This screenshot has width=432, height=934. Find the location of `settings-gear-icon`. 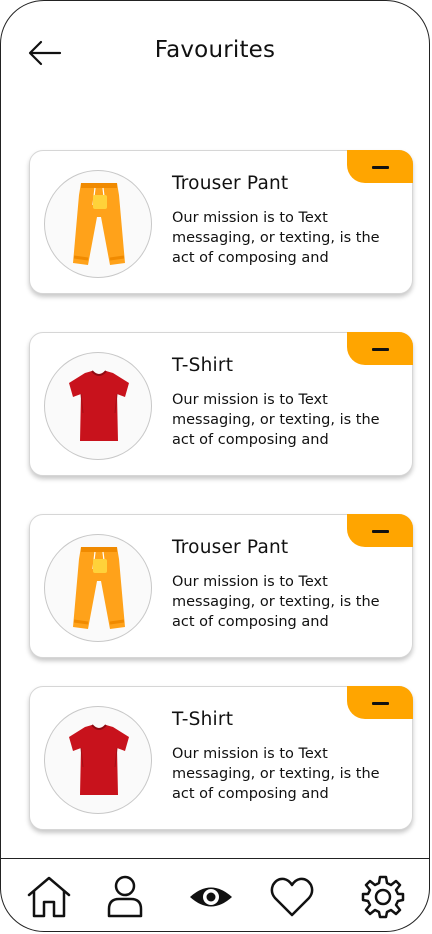

settings-gear-icon is located at coordinates (383, 897).